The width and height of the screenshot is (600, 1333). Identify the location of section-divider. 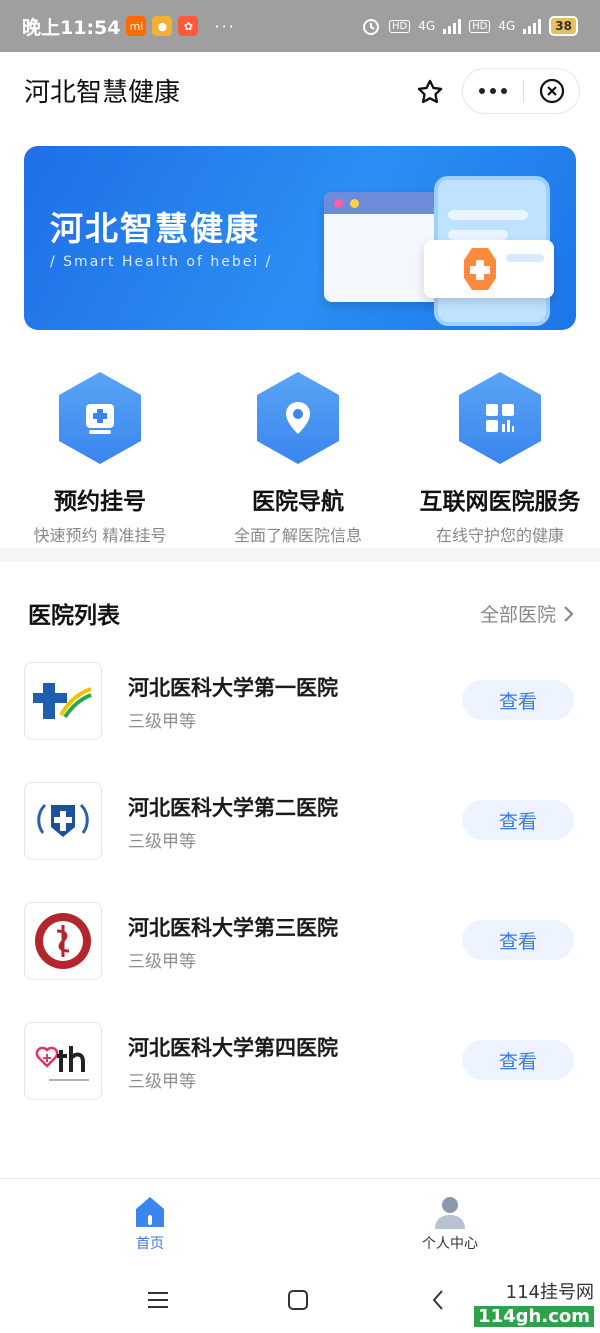
(300, 555).